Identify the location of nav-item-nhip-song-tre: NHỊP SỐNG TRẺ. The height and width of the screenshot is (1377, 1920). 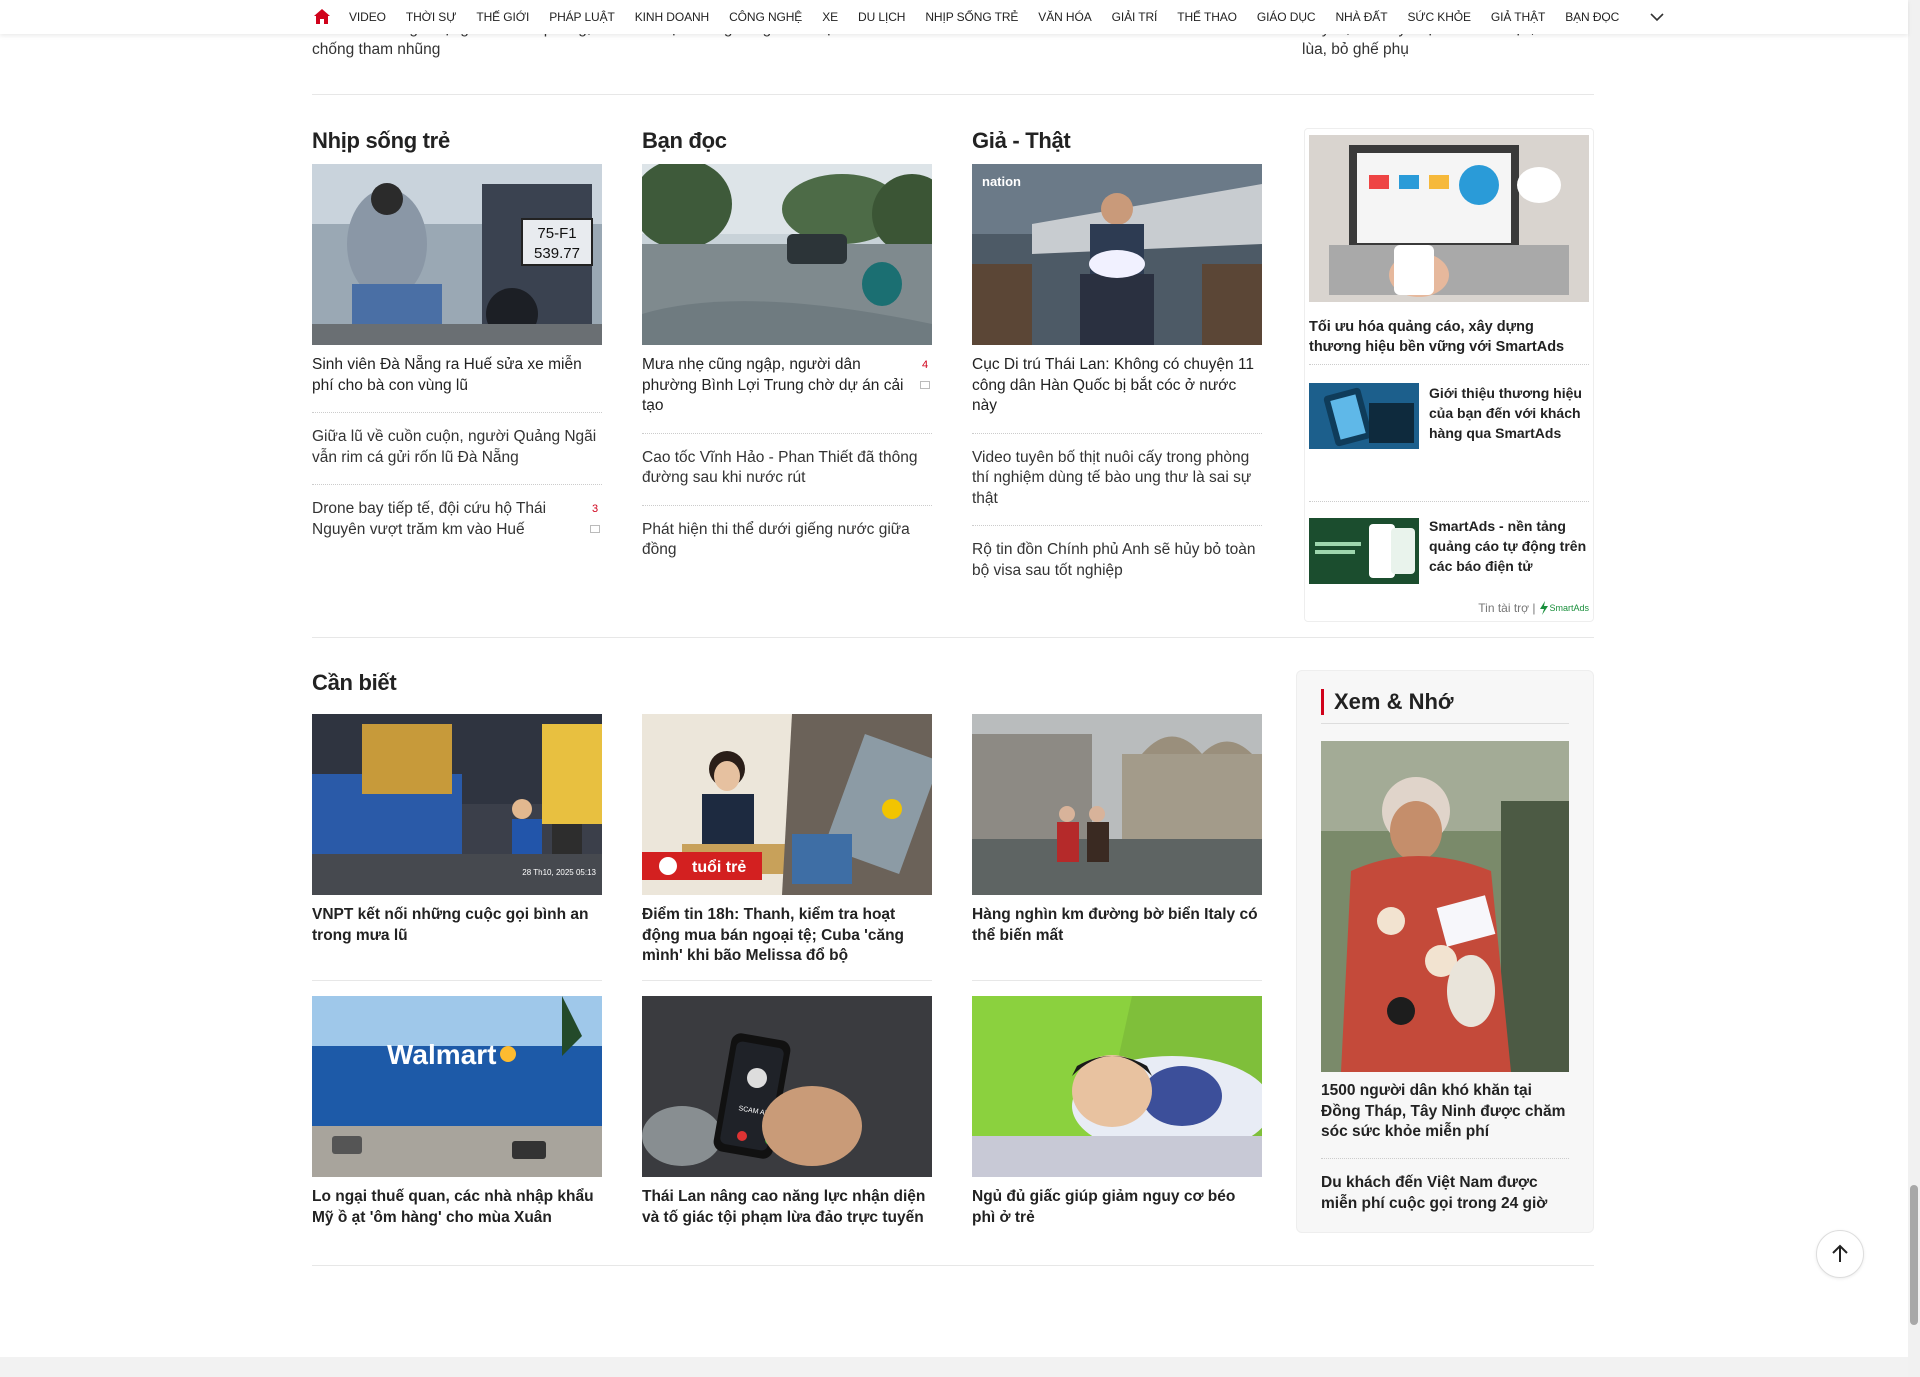
(971, 17).